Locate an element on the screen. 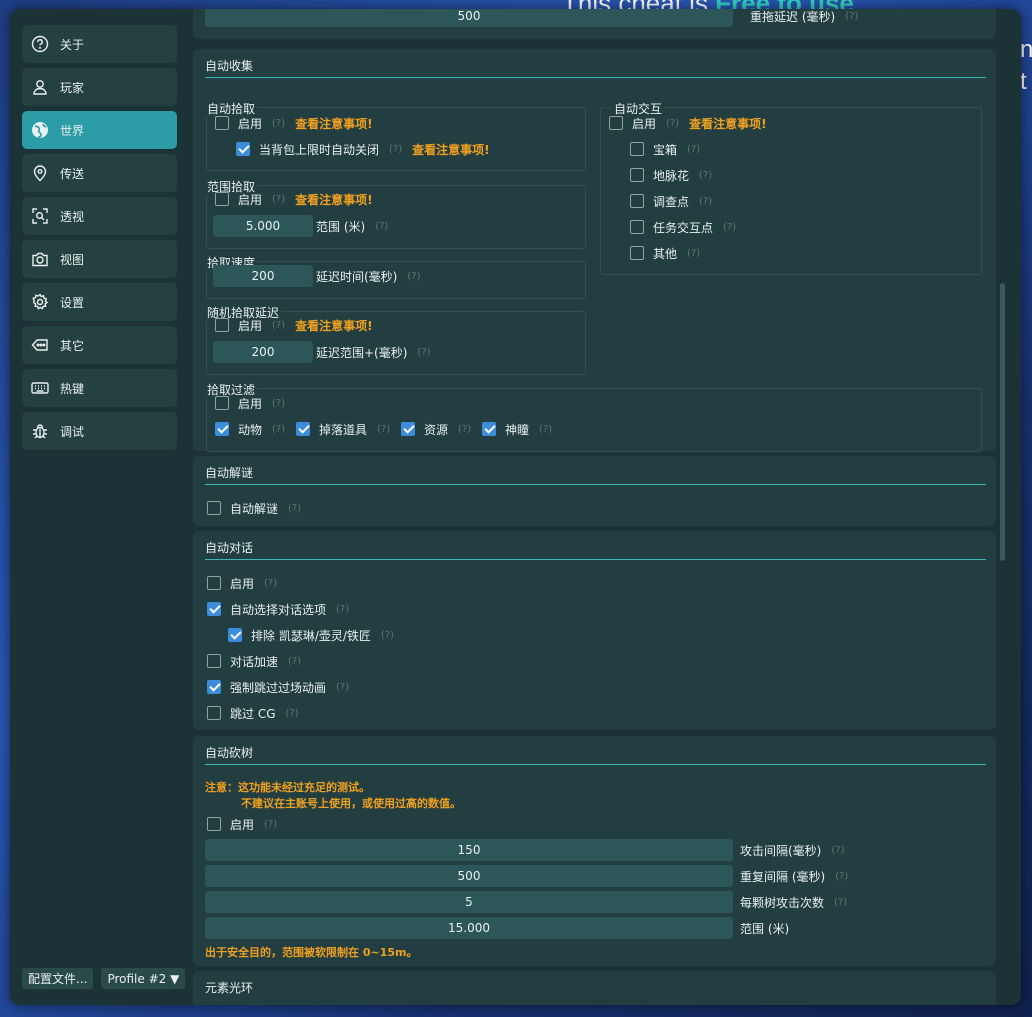  sidebar-item-teleport: 传送 is located at coordinates (99, 173).